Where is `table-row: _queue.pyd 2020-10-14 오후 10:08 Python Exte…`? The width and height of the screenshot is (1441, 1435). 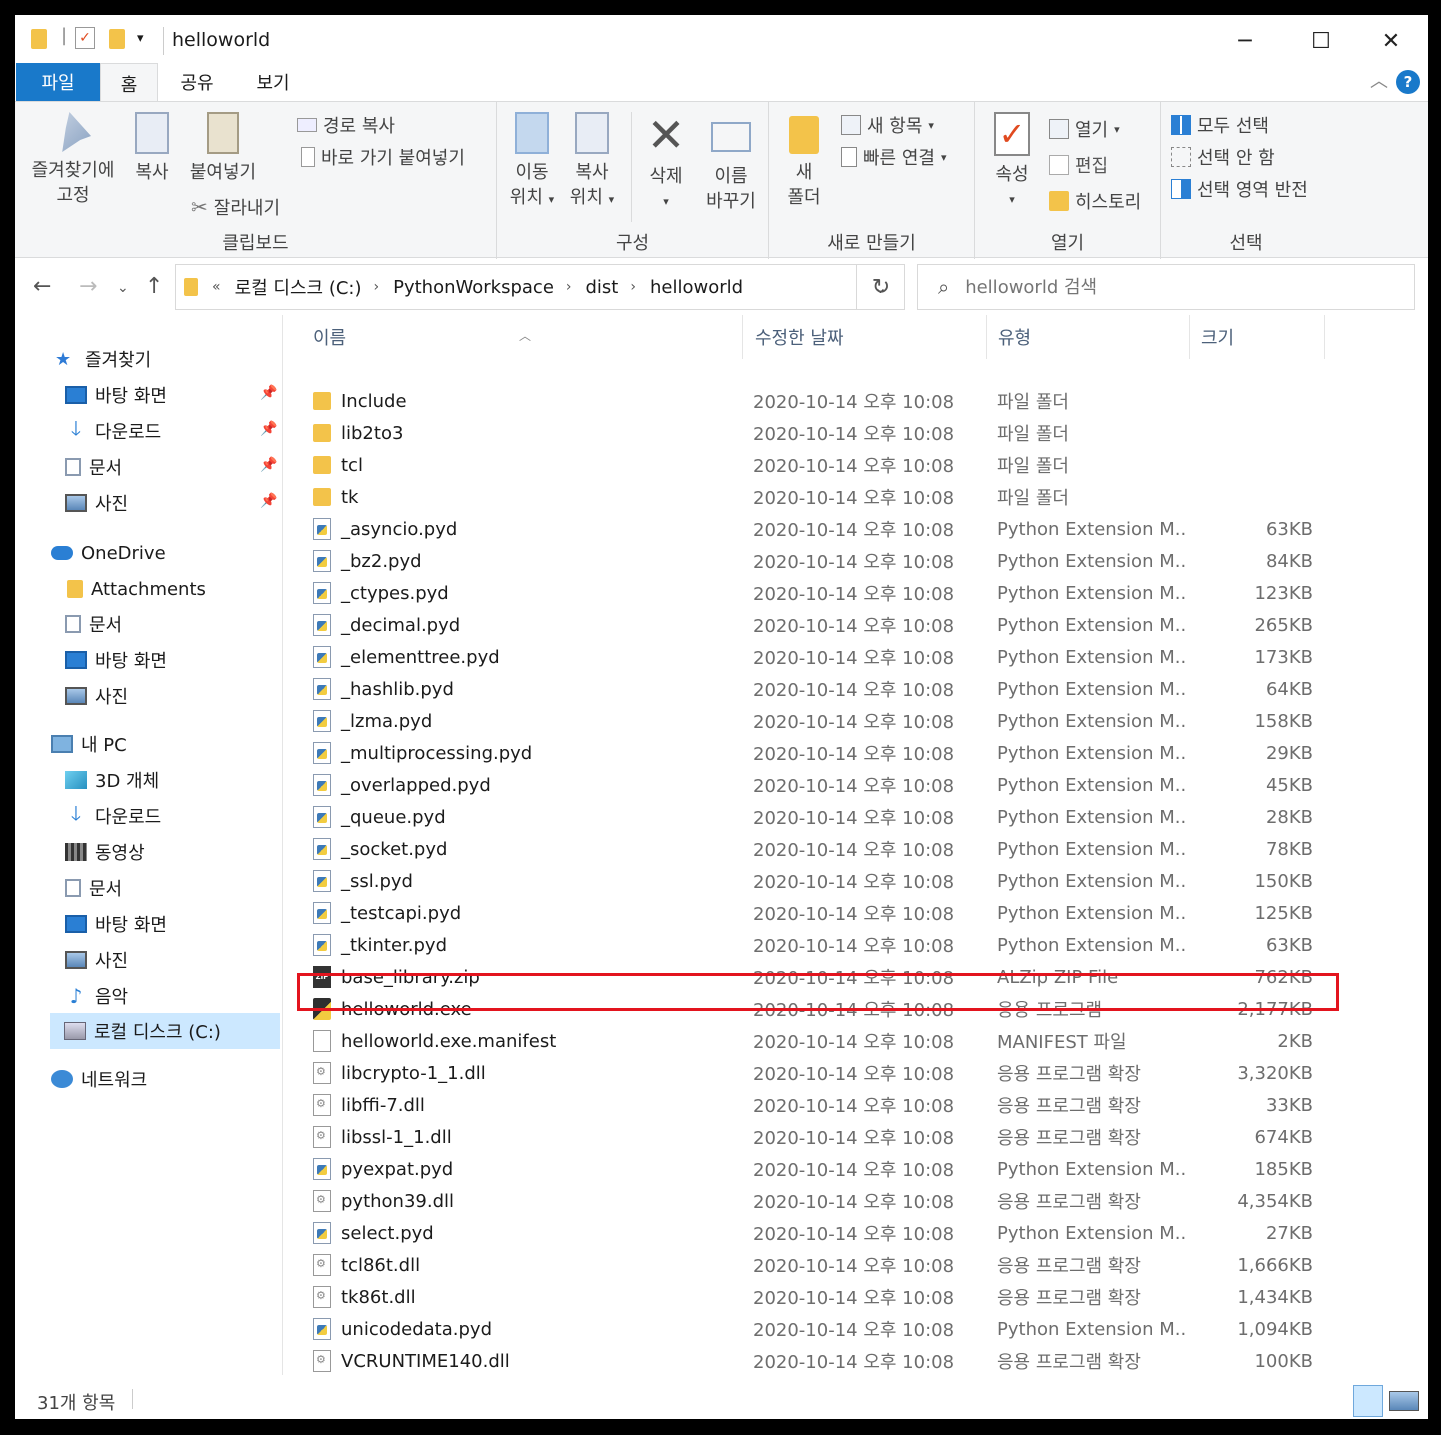 table-row: _queue.pyd 2020-10-14 오후 10:08 Python Exte… is located at coordinates (810, 817).